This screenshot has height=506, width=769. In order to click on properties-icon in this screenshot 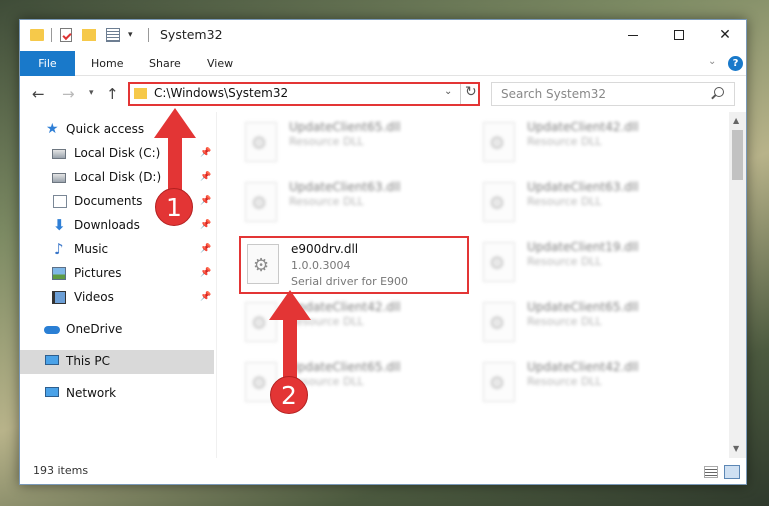, I will do `click(66, 35)`.